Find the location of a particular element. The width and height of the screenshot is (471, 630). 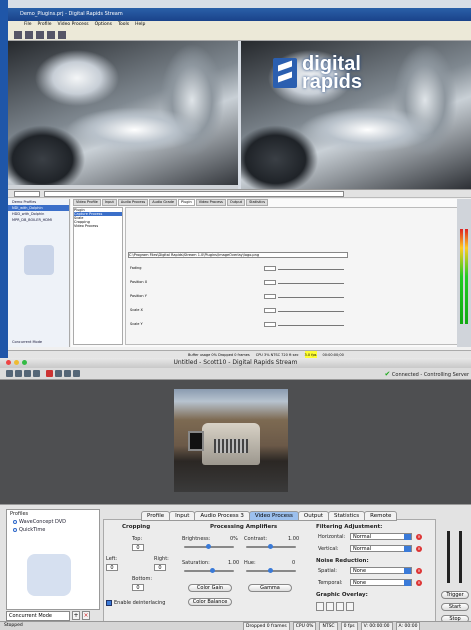

tab-remote: Remote is located at coordinates (381, 516).